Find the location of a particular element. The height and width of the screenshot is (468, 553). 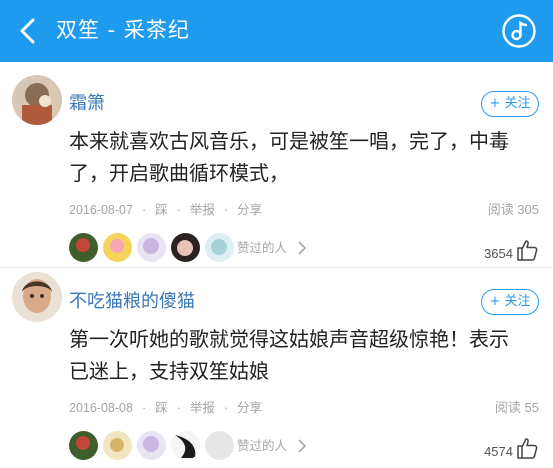

now-playing-button is located at coordinates (519, 31).